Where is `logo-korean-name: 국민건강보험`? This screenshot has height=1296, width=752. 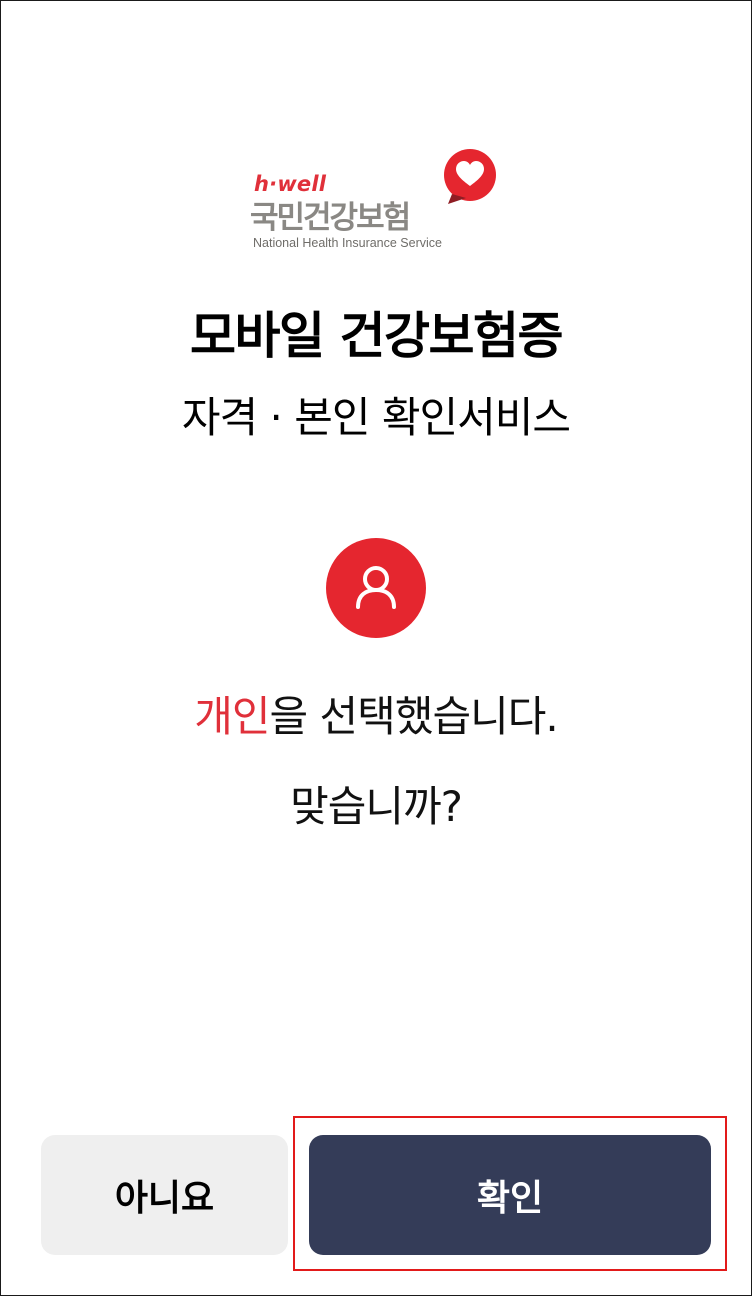 logo-korean-name: 국민건강보험 is located at coordinates (330, 218).